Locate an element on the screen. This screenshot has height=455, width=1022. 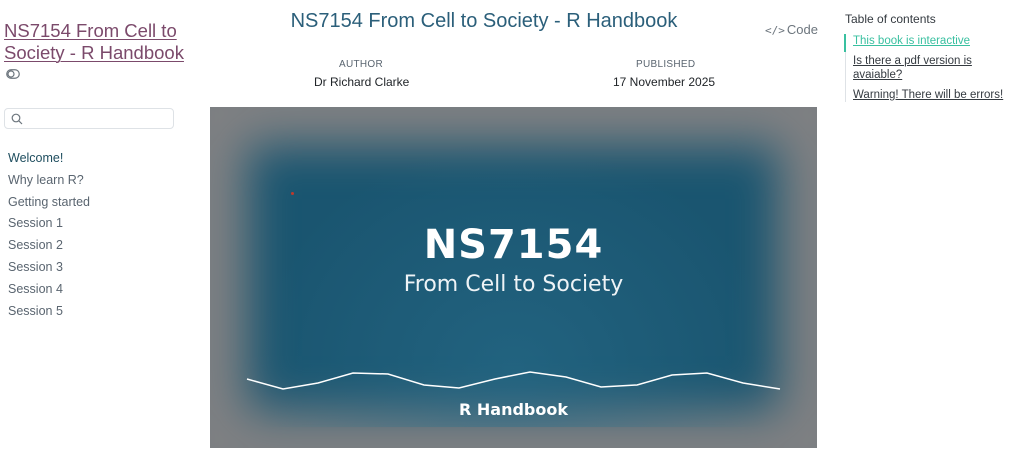
search-box is located at coordinates (89, 118).